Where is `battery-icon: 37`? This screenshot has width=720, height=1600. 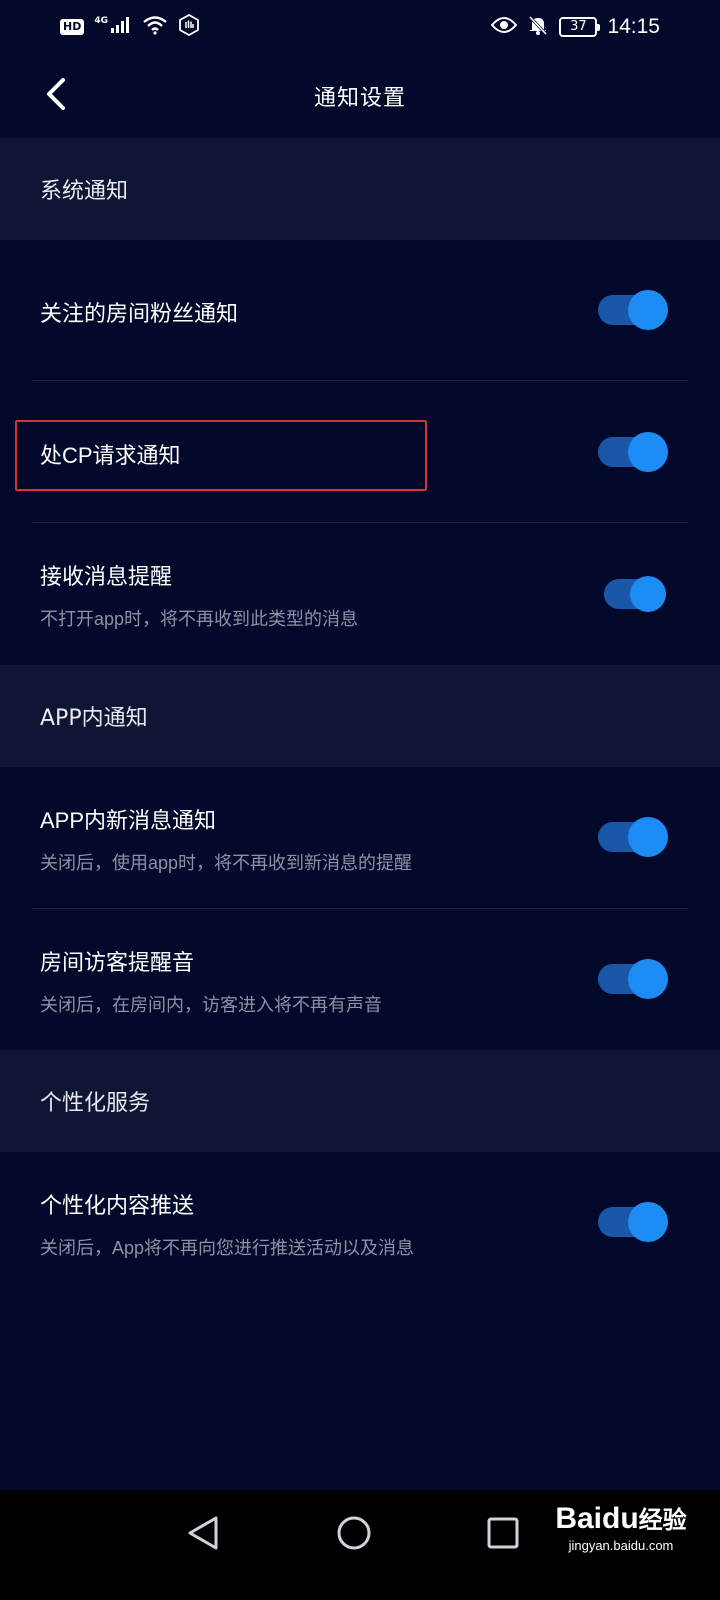
battery-icon: 37 is located at coordinates (580, 27).